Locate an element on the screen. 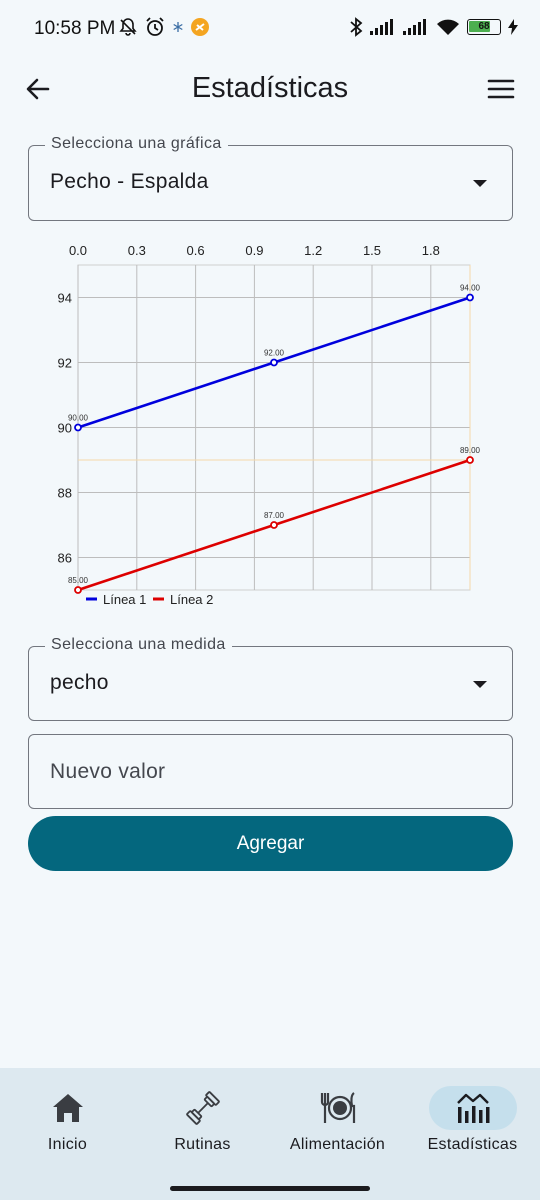  data-label: 85.00 is located at coordinates (78, 580).